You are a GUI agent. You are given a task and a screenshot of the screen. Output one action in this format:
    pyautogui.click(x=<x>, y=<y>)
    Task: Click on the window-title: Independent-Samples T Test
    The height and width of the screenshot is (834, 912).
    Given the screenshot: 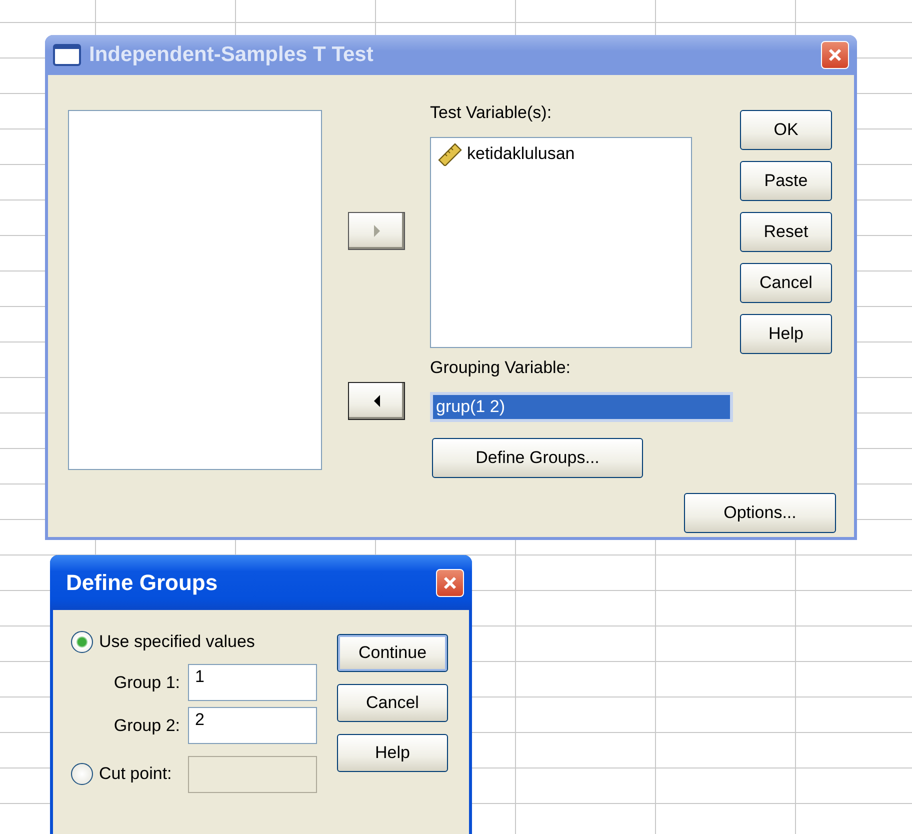 What is the action you would take?
    pyautogui.click(x=231, y=55)
    